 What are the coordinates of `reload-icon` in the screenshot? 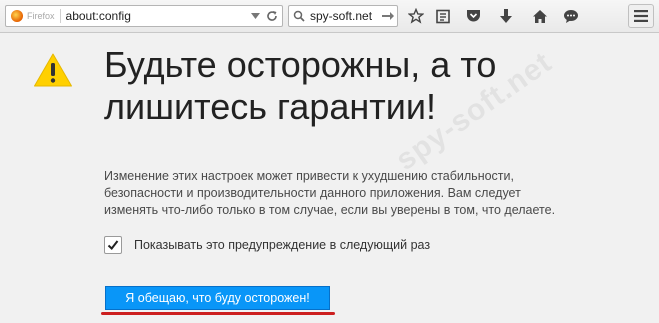 It's located at (272, 16).